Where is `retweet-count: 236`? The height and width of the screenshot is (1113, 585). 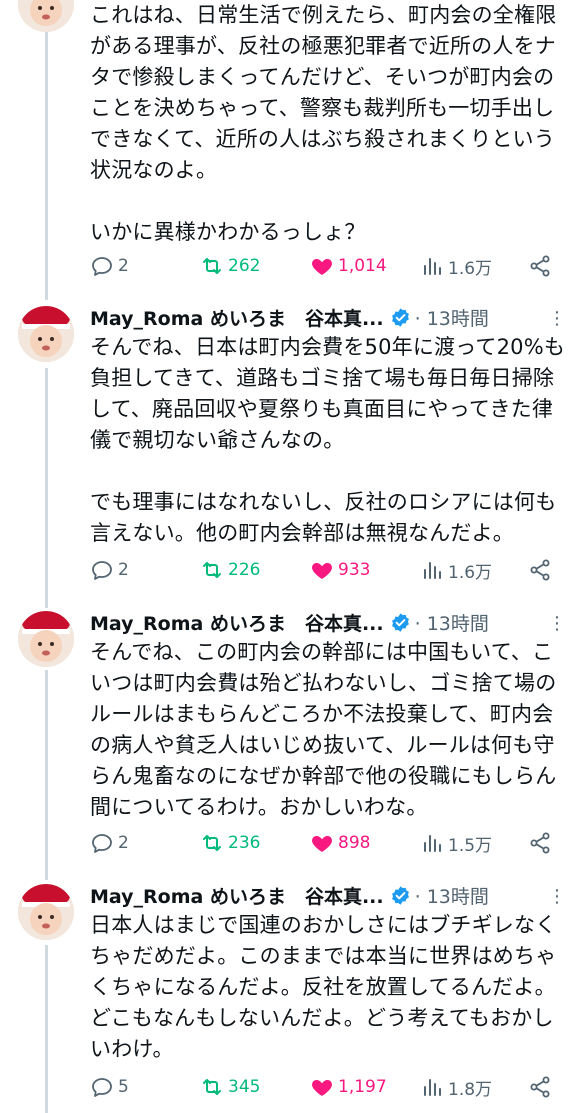
retweet-count: 236 is located at coordinates (244, 843).